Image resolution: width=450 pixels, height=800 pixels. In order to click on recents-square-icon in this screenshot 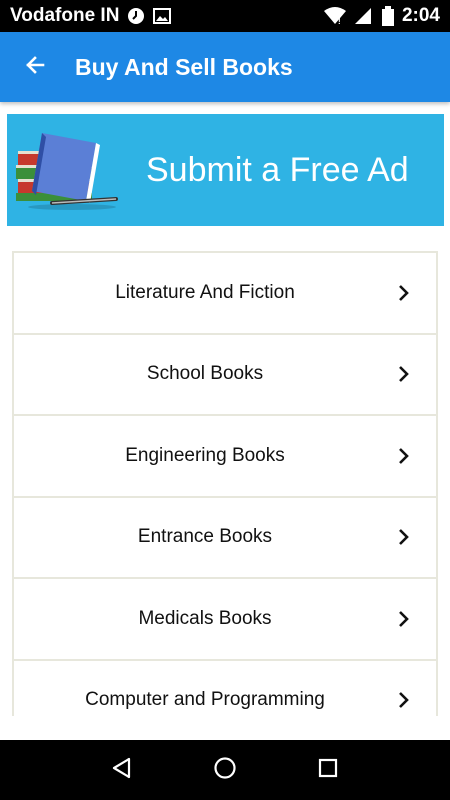, I will do `click(328, 770)`.